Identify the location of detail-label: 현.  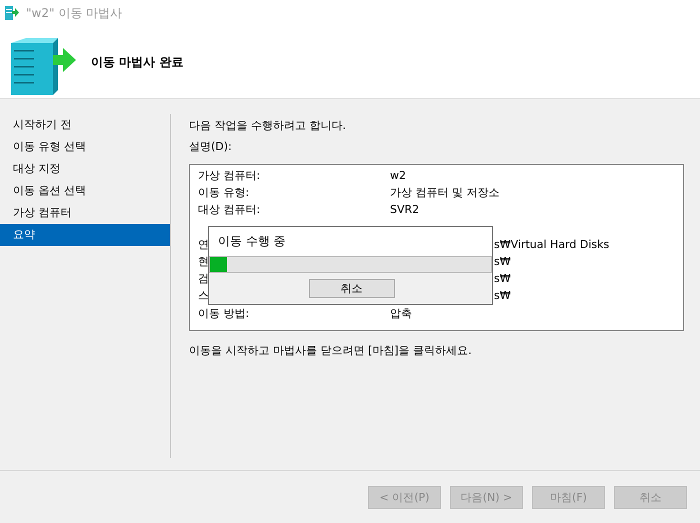
(203, 262).